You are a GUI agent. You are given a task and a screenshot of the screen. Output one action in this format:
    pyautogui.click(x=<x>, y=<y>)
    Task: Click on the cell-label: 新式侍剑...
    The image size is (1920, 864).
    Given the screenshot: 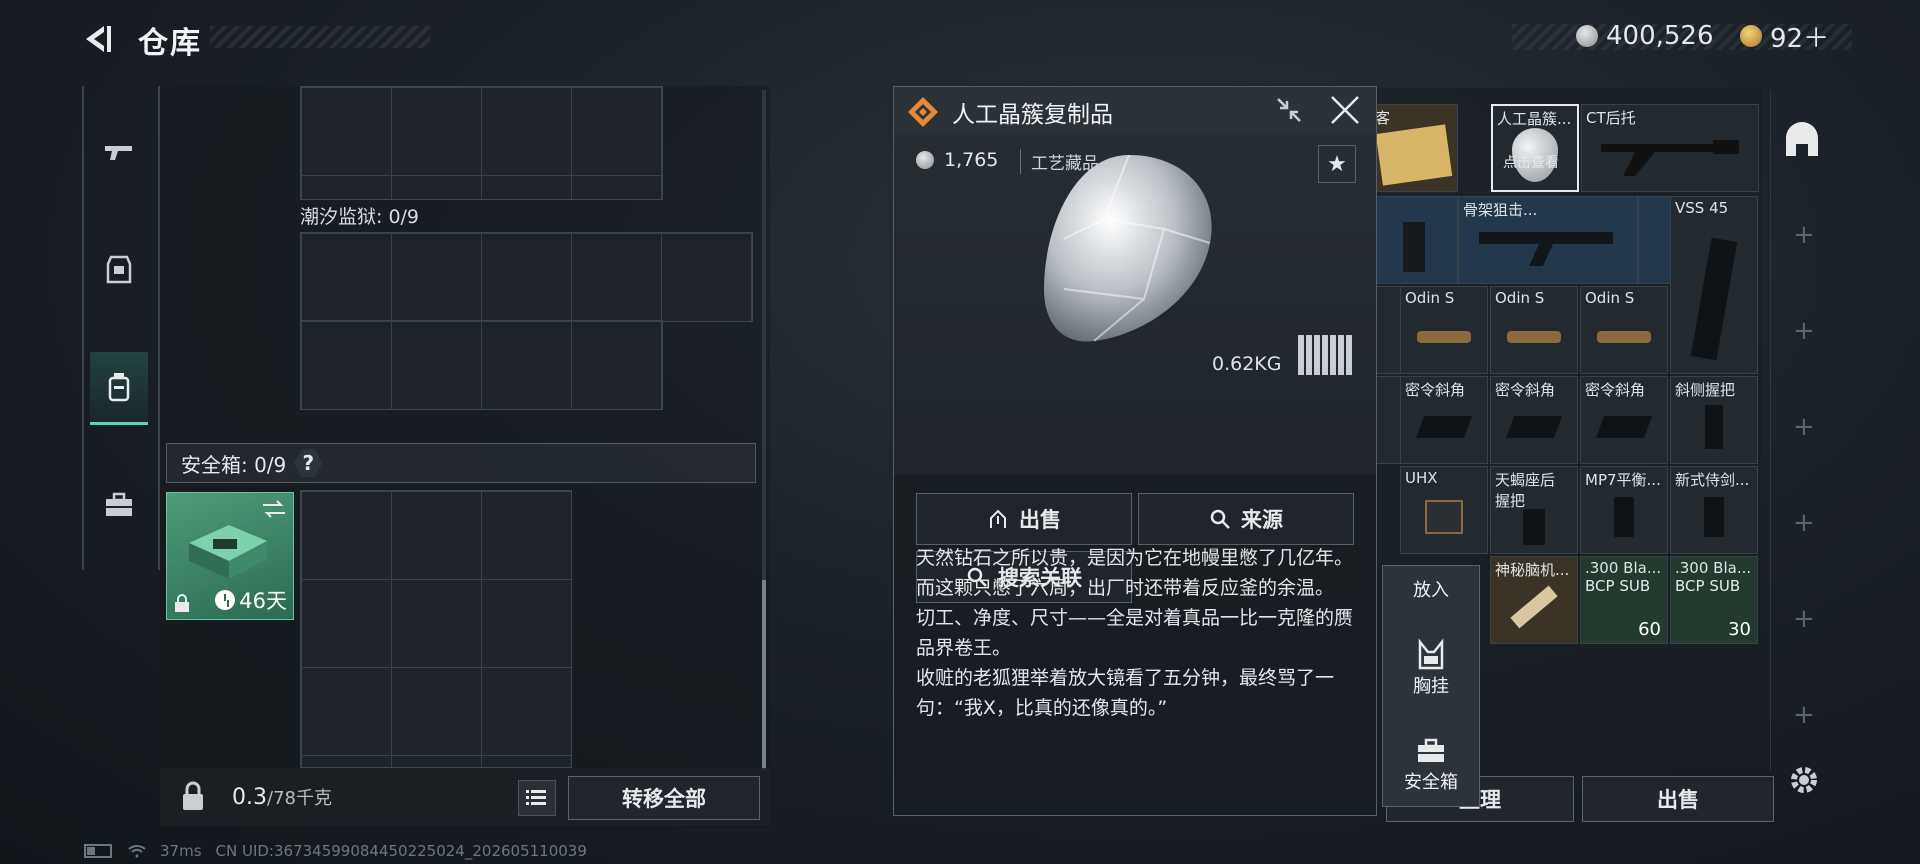 What is the action you would take?
    pyautogui.click(x=1712, y=480)
    